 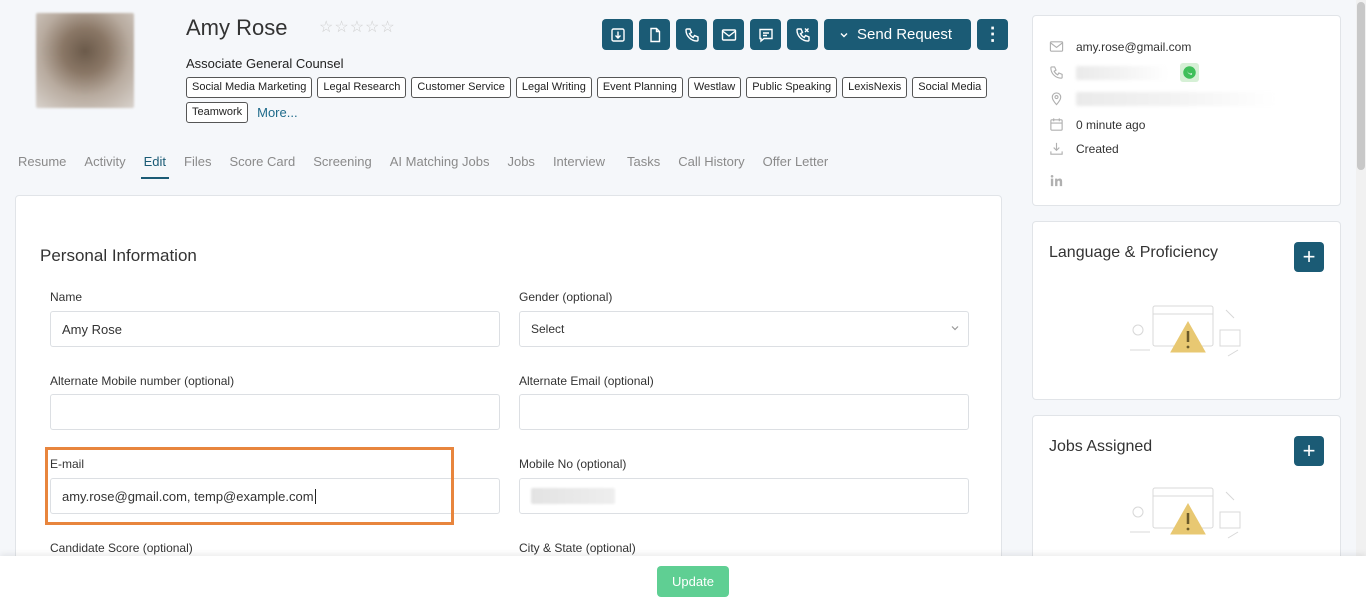 I want to click on contact-location-row, so click(x=1162, y=98).